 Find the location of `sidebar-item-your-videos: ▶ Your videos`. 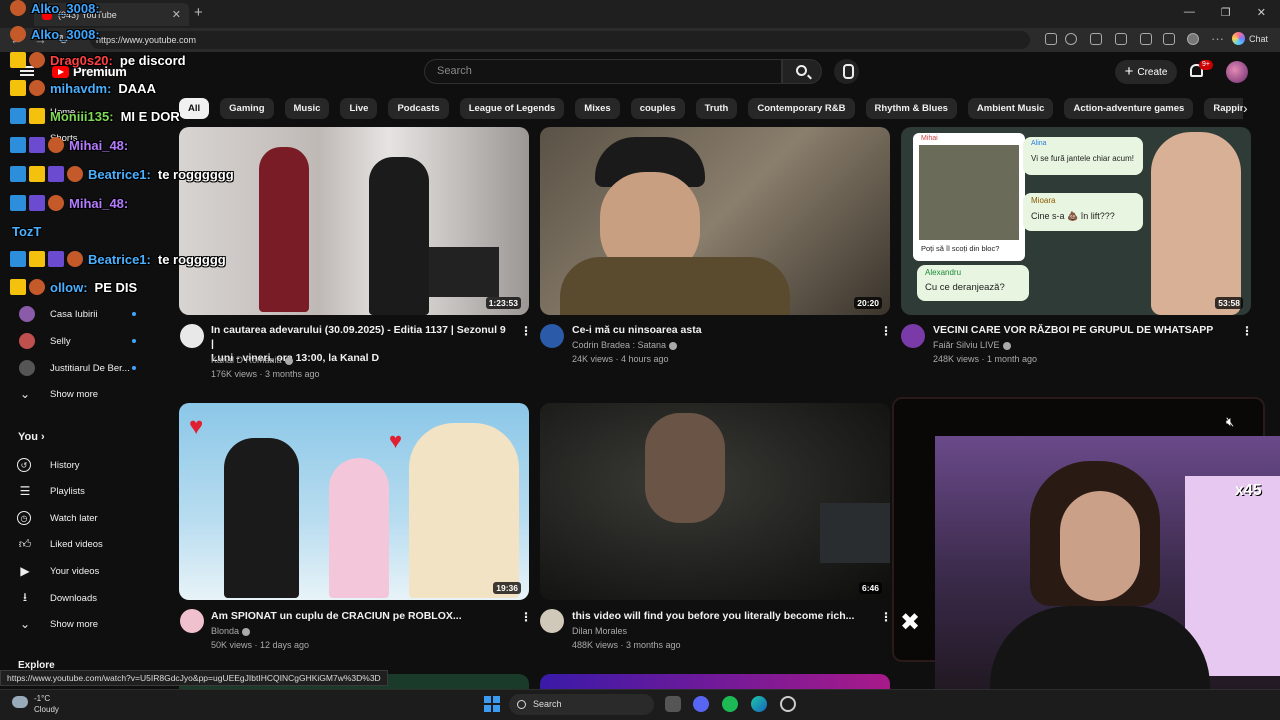

sidebar-item-your-videos: ▶ Your videos is located at coordinates (87, 571).